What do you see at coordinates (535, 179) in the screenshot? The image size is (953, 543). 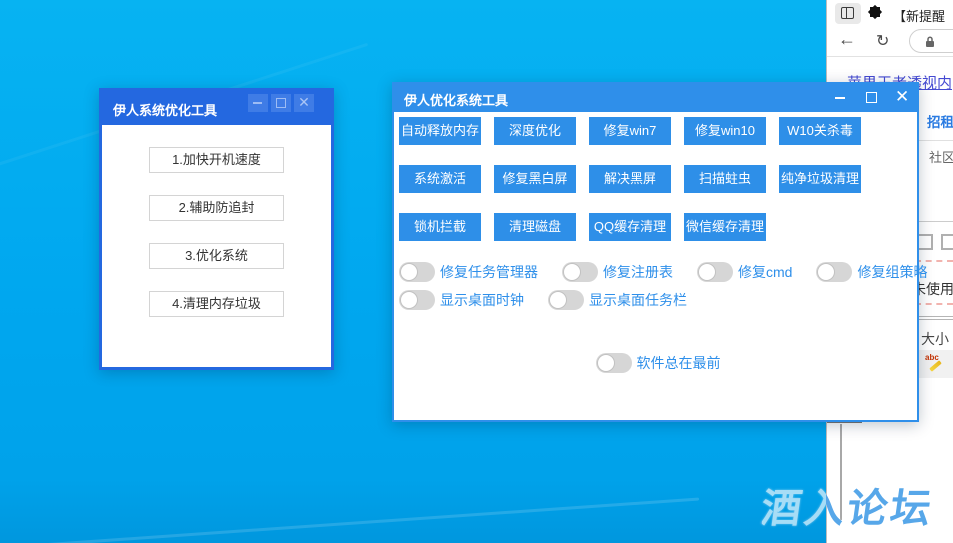 I see `fix-blackwhite-screen-button: 修复黑白屏` at bounding box center [535, 179].